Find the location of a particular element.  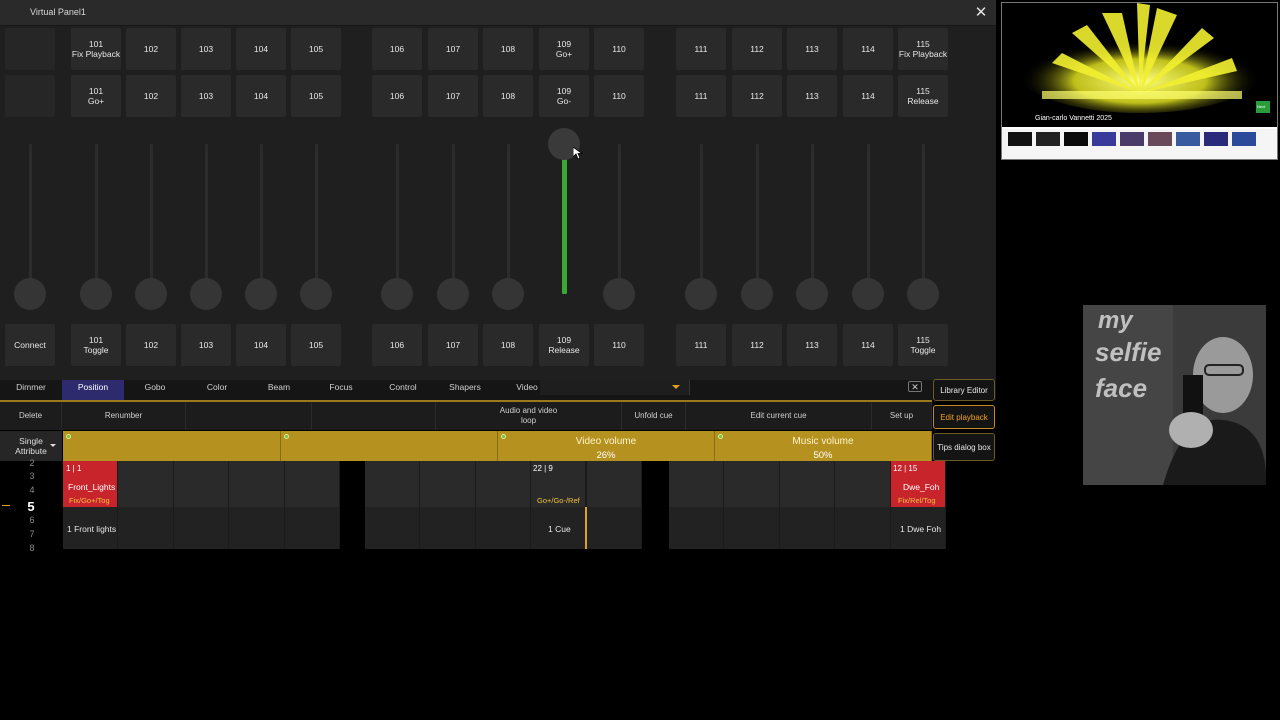

category-dropdown is located at coordinates (615, 387).